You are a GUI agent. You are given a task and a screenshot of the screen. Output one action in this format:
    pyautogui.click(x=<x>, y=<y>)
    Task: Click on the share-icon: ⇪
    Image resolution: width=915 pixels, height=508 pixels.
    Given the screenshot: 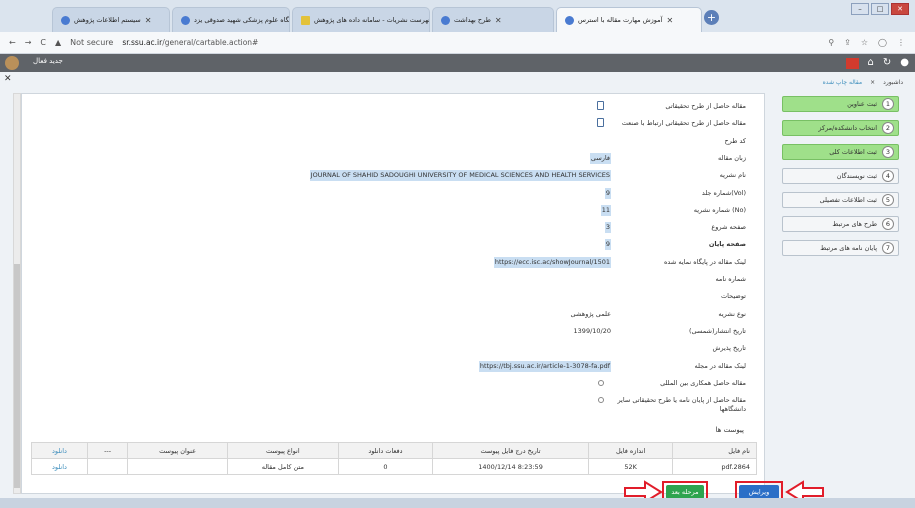 What is the action you would take?
    pyautogui.click(x=847, y=42)
    